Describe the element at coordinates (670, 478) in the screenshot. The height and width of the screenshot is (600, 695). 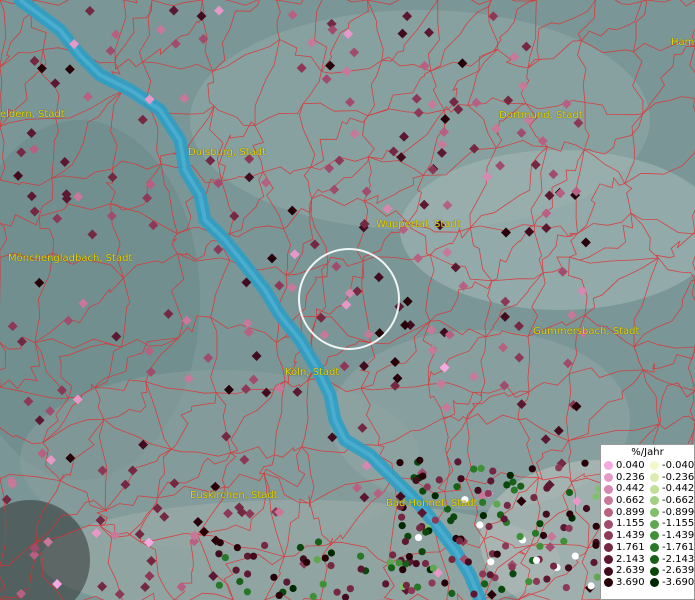
I see `legend-entry: -0.236` at that location.